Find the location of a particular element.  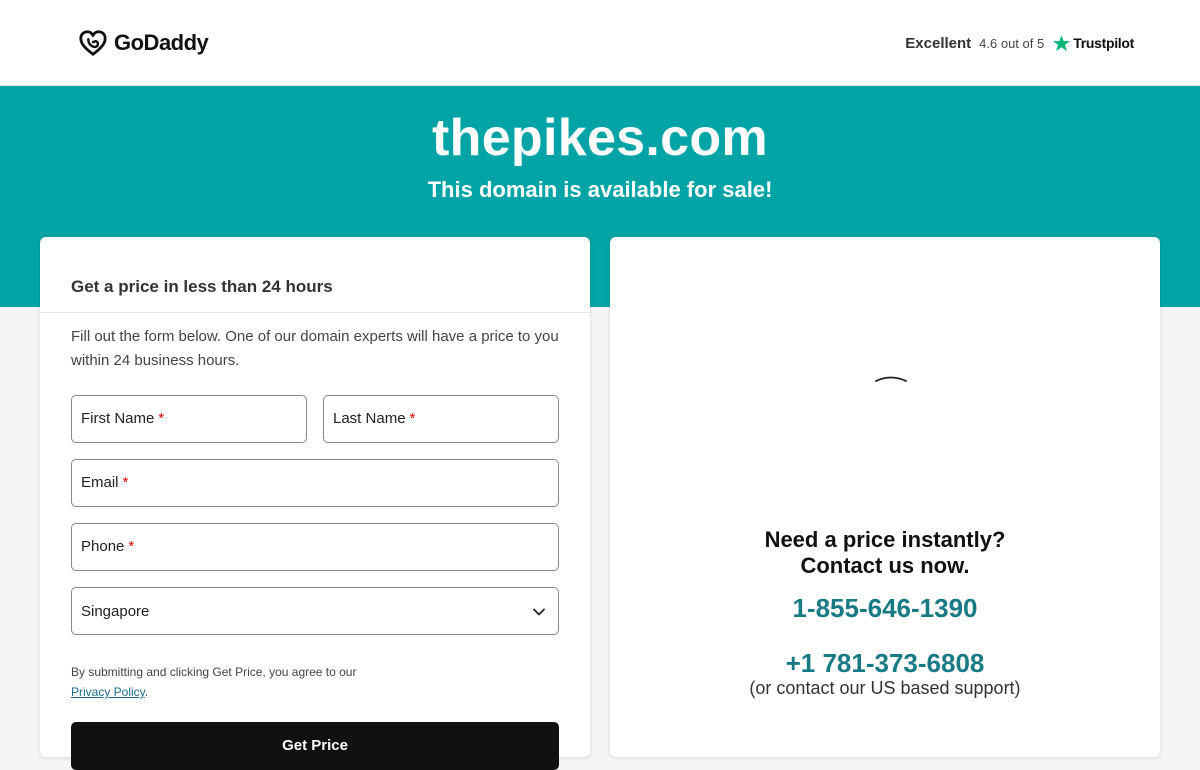

trustpilot-logo: Trustpilot is located at coordinates (1093, 43).